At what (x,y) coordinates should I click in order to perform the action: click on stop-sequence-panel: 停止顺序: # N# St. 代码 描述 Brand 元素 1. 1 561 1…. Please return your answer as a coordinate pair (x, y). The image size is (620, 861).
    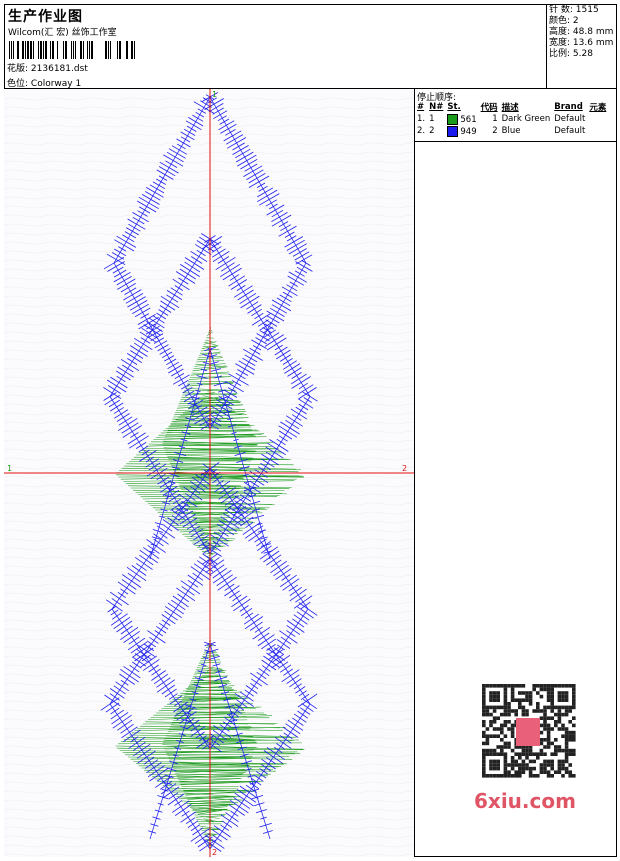
    Looking at the image, I should click on (516, 115).